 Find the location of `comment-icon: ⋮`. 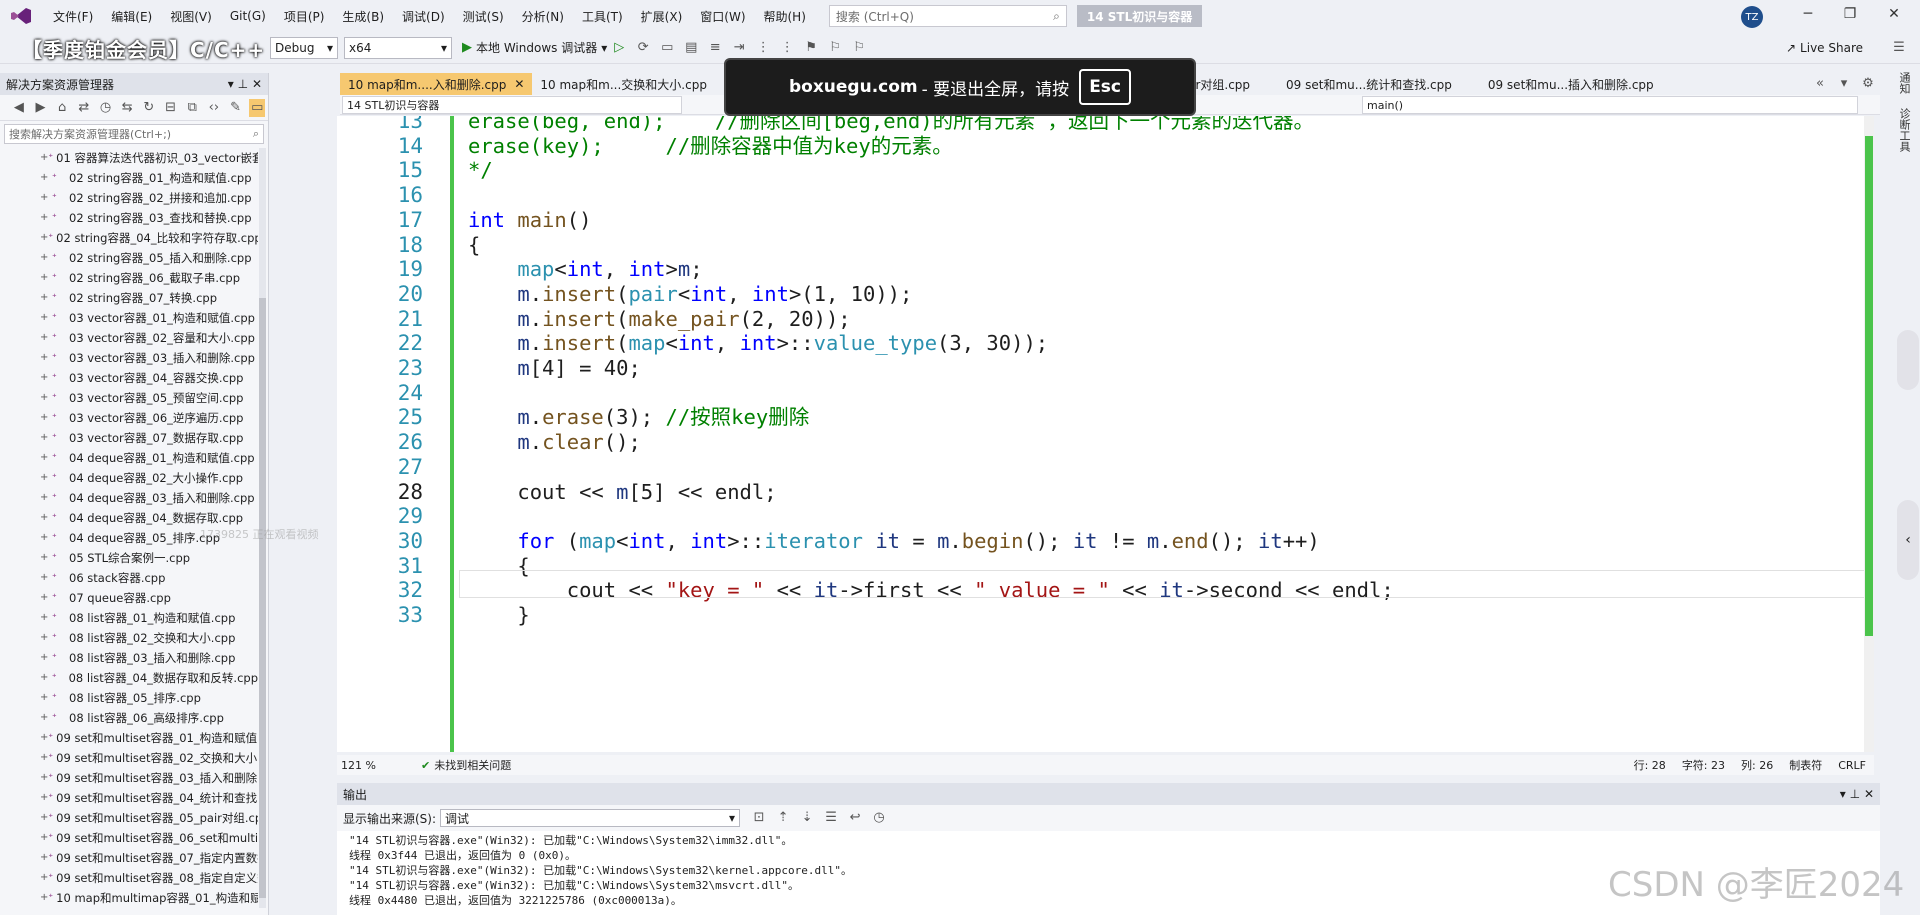

comment-icon: ⋮ is located at coordinates (763, 48).